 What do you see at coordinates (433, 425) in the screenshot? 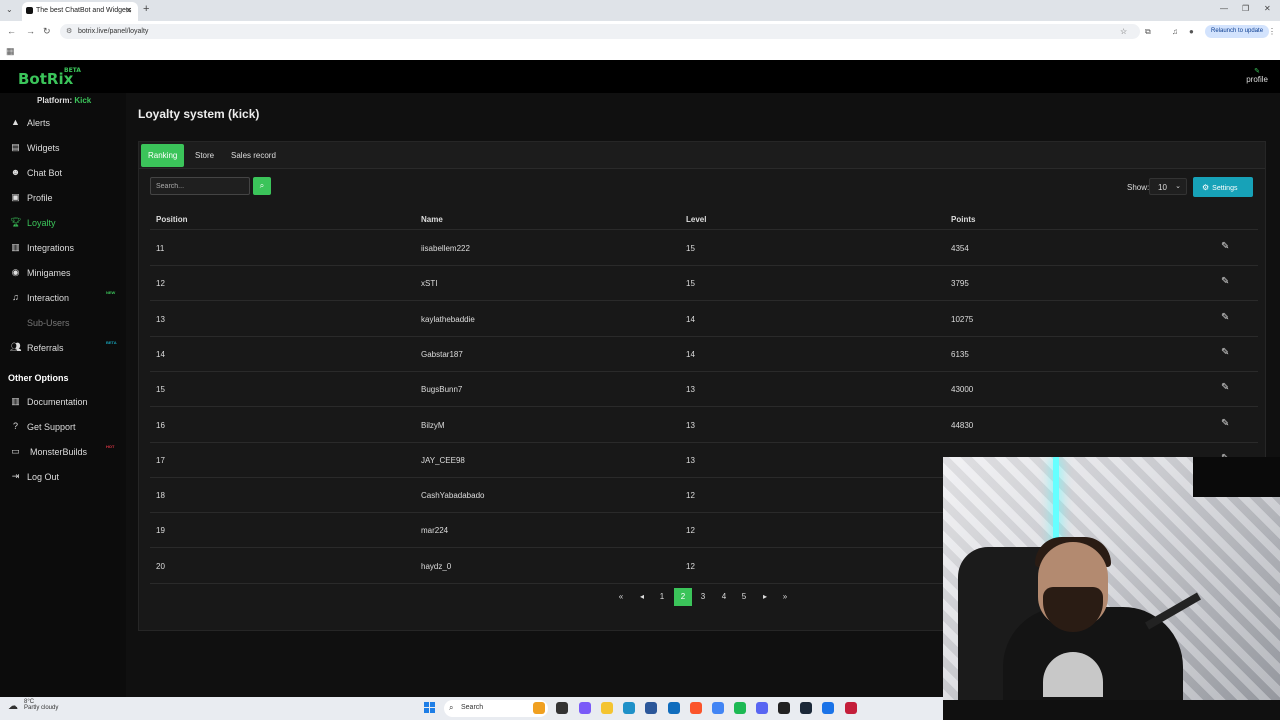
I see `cell-name: BilzyM` at bounding box center [433, 425].